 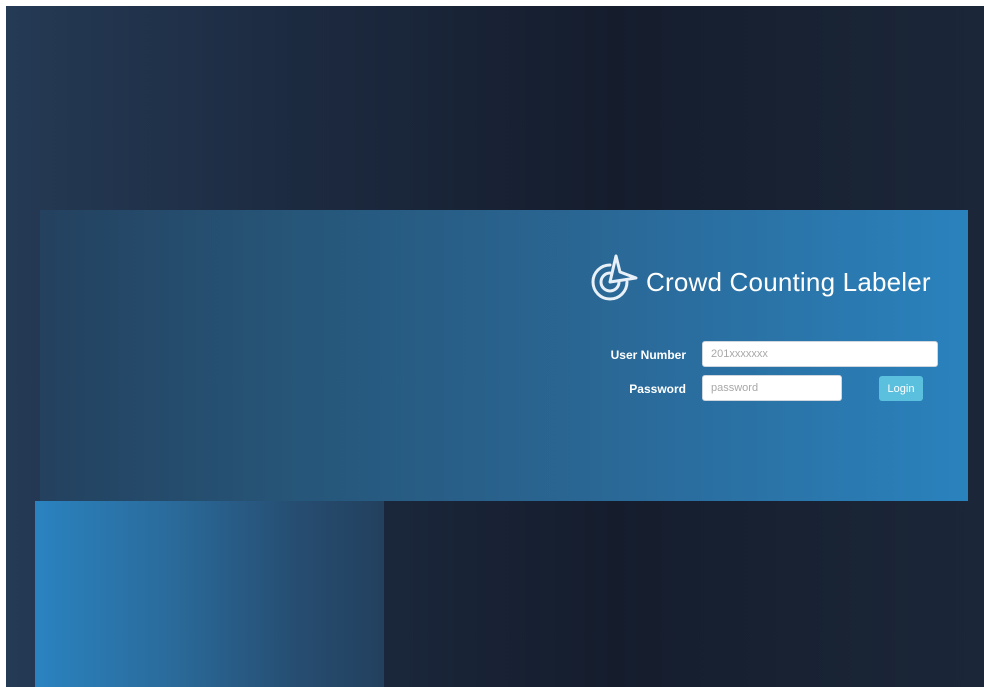 What do you see at coordinates (209, 594) in the screenshot?
I see `lower-gradient-panel` at bounding box center [209, 594].